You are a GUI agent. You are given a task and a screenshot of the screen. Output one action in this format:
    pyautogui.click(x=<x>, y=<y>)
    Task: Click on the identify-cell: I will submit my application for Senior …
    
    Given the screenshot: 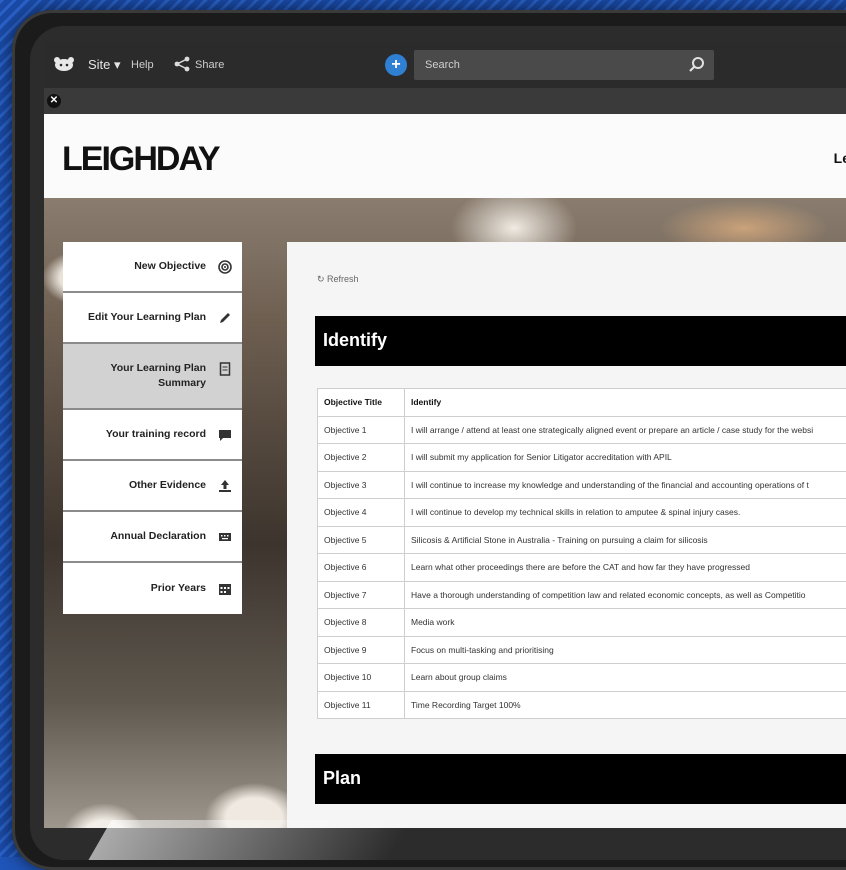 What is the action you would take?
    pyautogui.click(x=625, y=458)
    